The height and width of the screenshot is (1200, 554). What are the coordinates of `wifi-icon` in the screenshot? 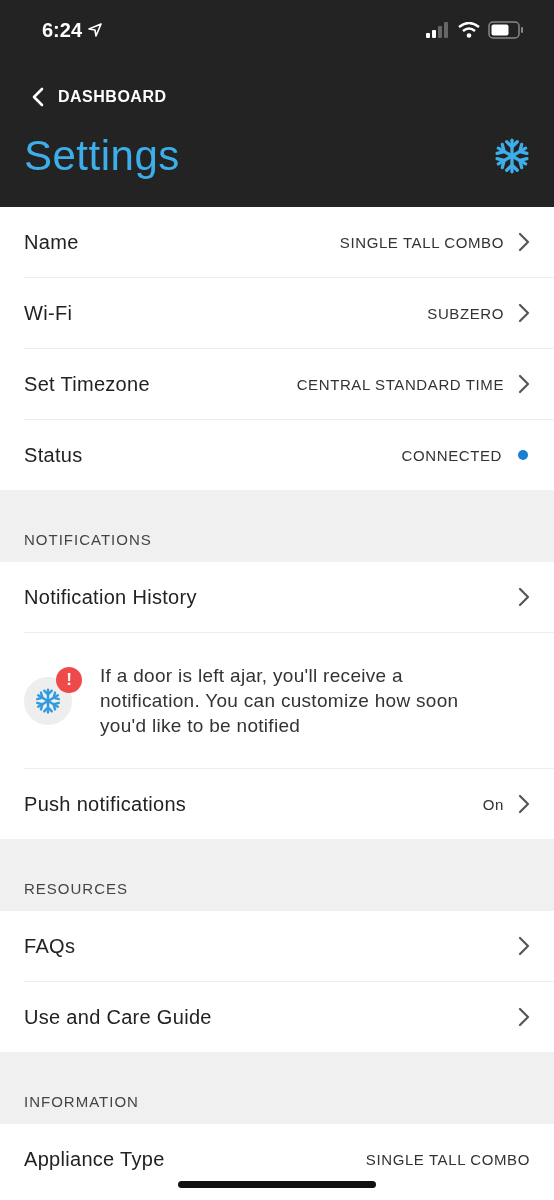 It's located at (469, 30).